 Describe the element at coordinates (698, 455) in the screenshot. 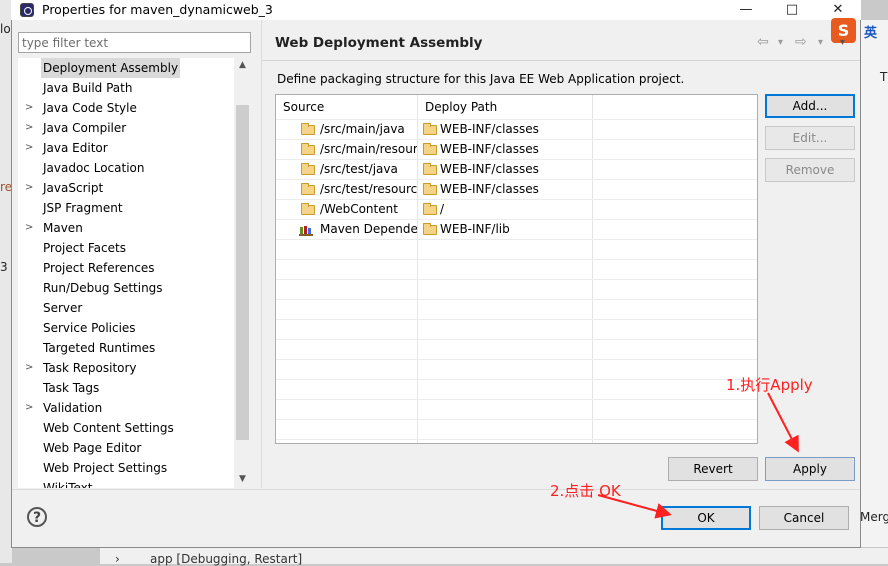

I see `annotation-arrows` at that location.